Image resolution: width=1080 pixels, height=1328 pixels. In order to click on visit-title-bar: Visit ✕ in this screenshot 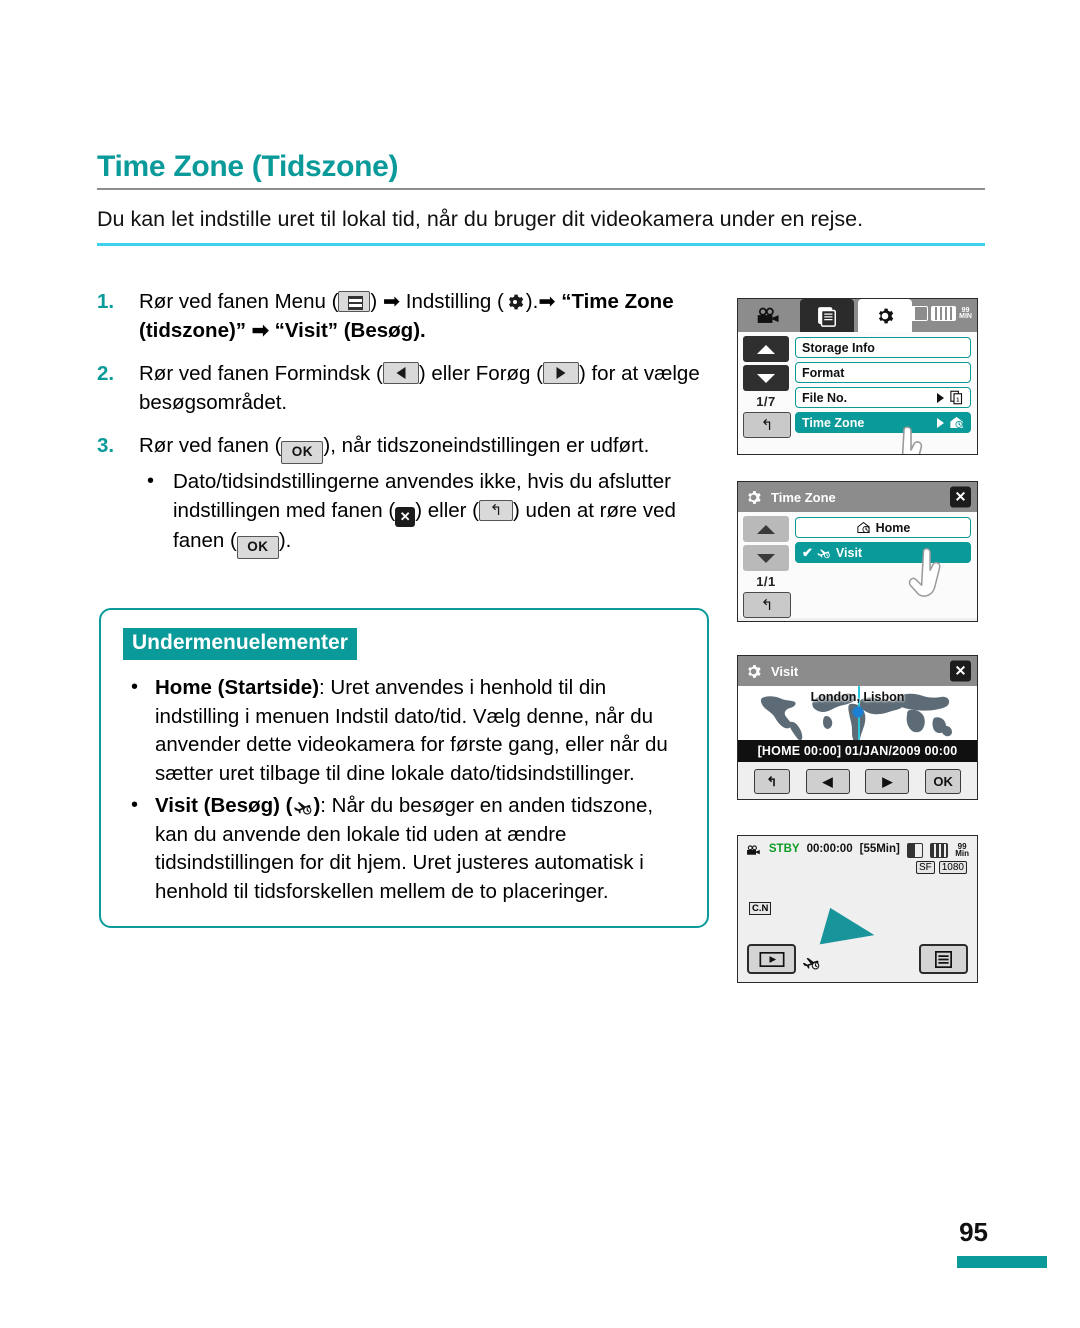, I will do `click(857, 671)`.